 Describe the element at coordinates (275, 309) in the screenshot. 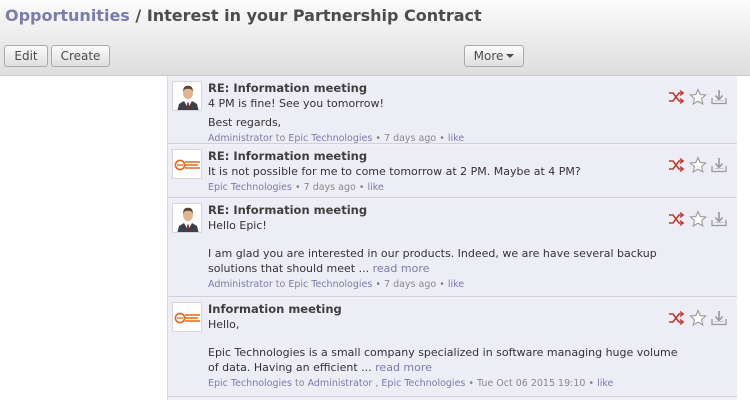

I see `message-subject: Information meeting` at that location.